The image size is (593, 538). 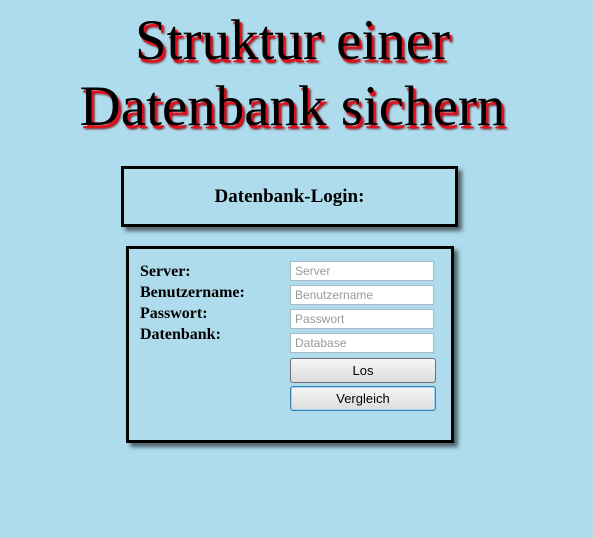 What do you see at coordinates (174, 313) in the screenshot?
I see `password-label: Passwort:` at bounding box center [174, 313].